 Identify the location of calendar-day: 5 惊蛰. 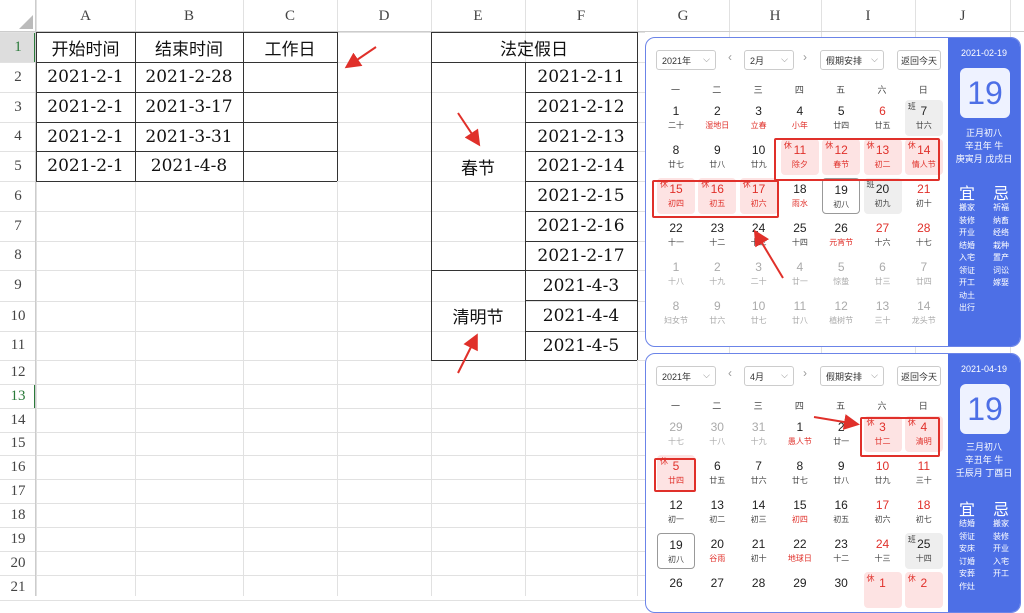
(841, 274).